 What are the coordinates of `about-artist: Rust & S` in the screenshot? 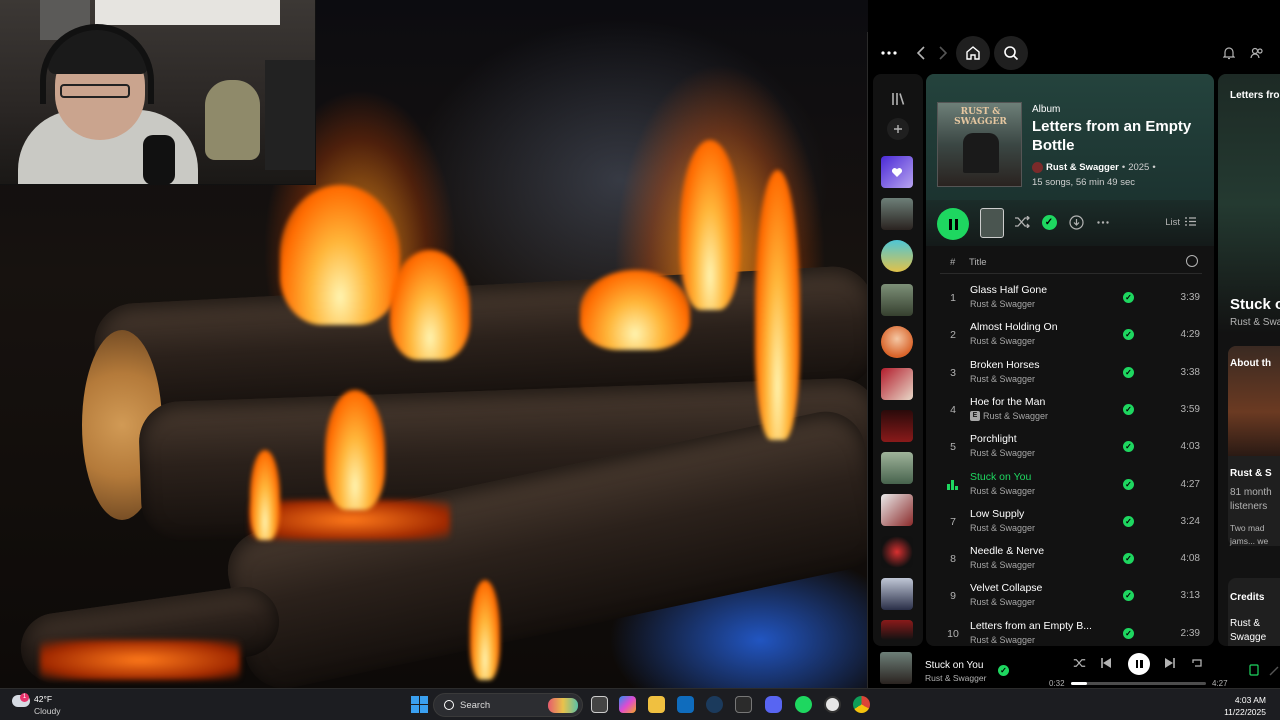 It's located at (1251, 473).